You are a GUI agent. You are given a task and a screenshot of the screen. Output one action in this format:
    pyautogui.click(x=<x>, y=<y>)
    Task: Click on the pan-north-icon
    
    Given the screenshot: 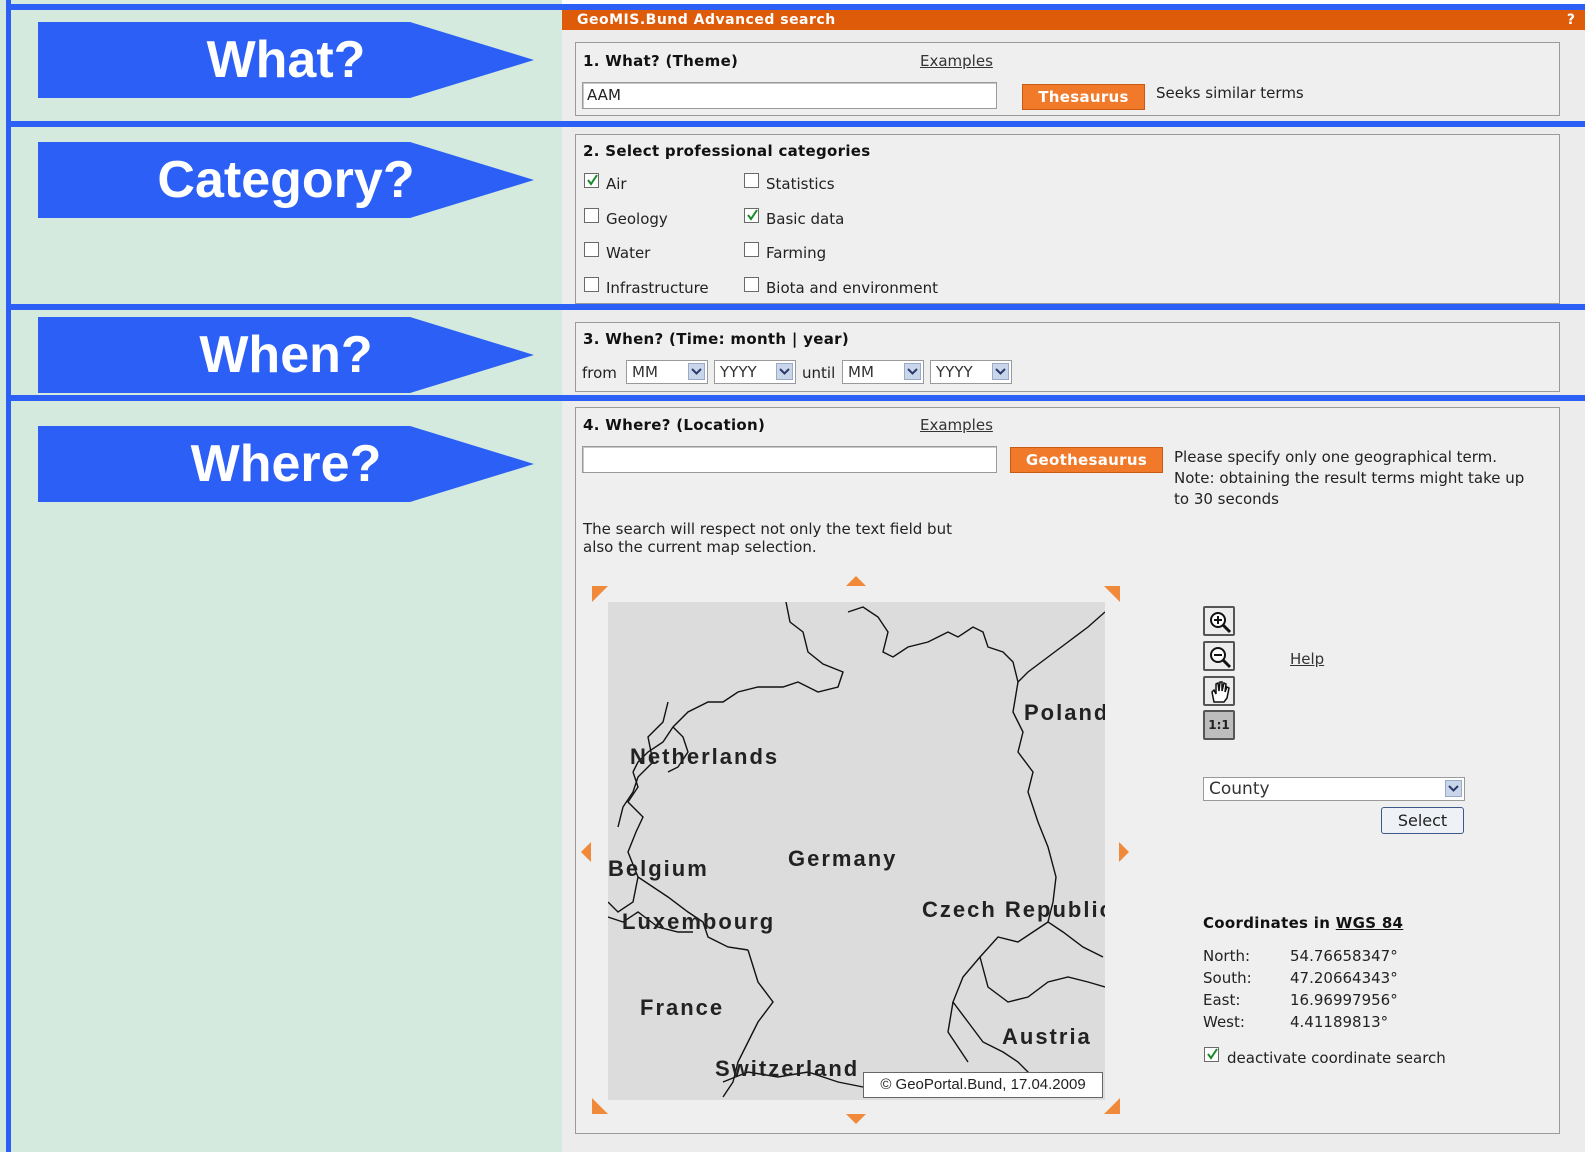 What is the action you would take?
    pyautogui.click(x=856, y=582)
    